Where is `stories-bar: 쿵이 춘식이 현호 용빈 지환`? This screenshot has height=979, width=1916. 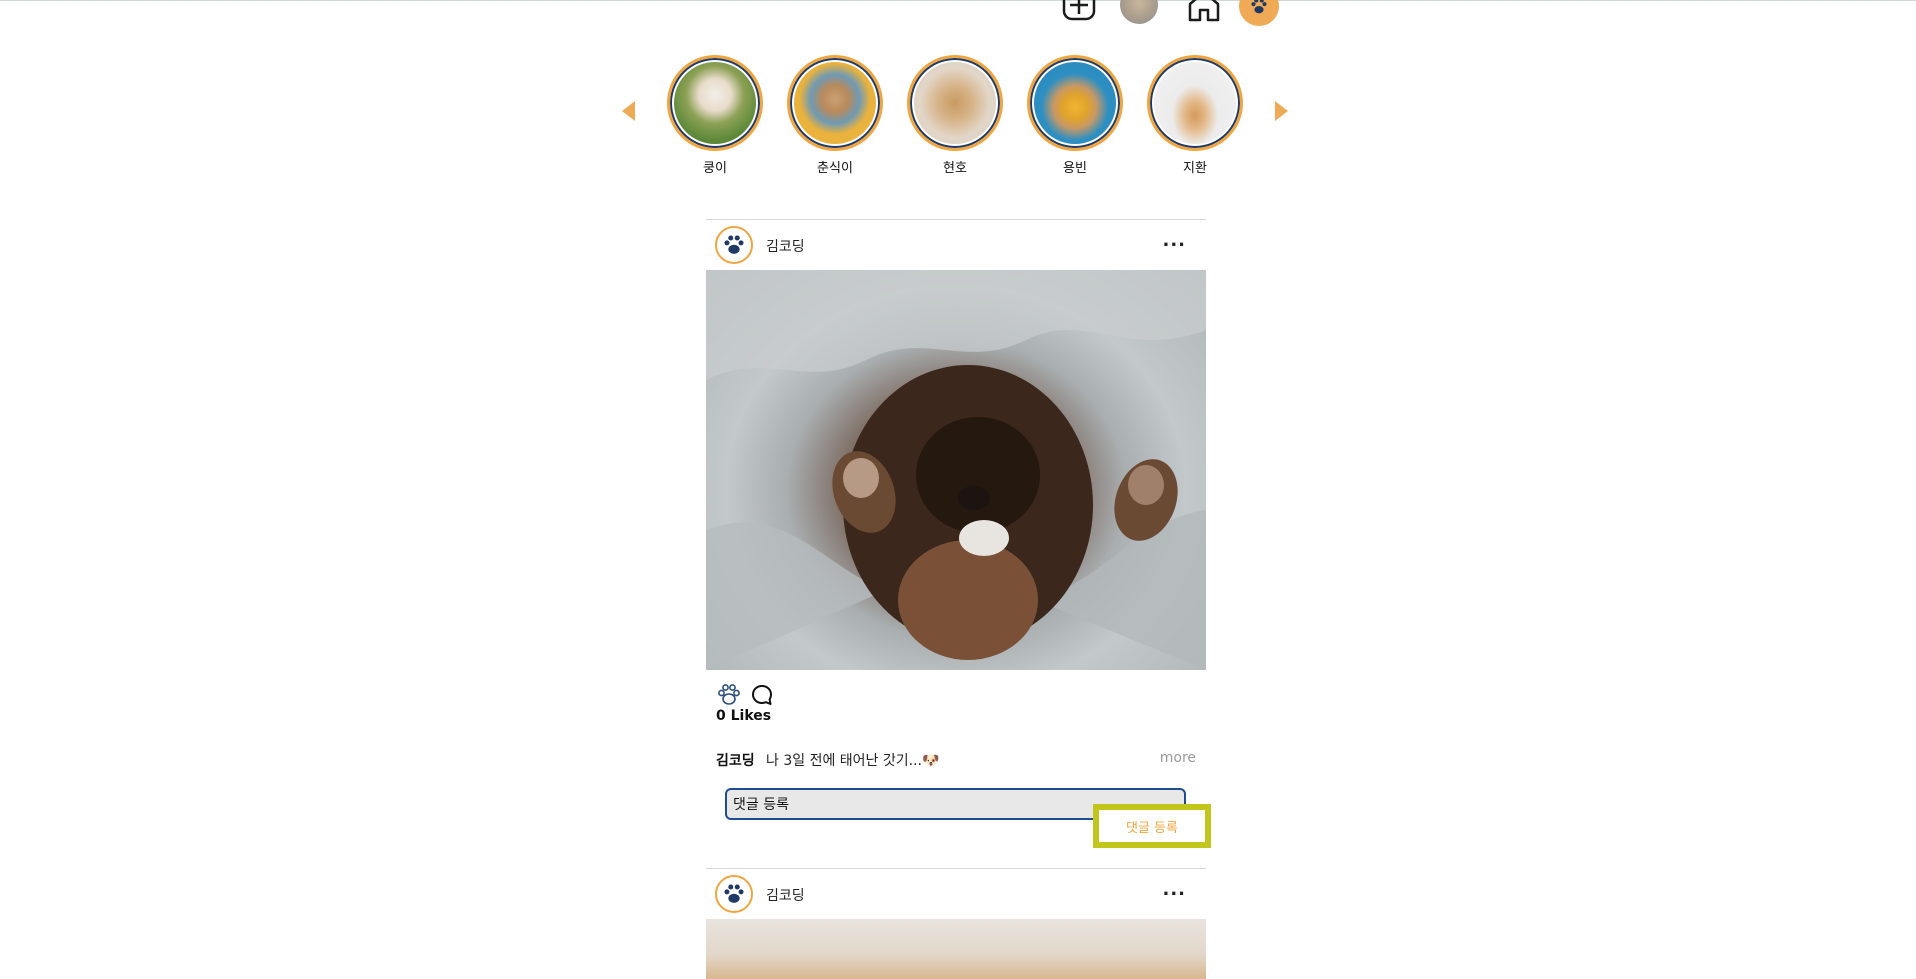 stories-bar: 쿵이 춘식이 현호 용빈 지환 is located at coordinates (958, 120).